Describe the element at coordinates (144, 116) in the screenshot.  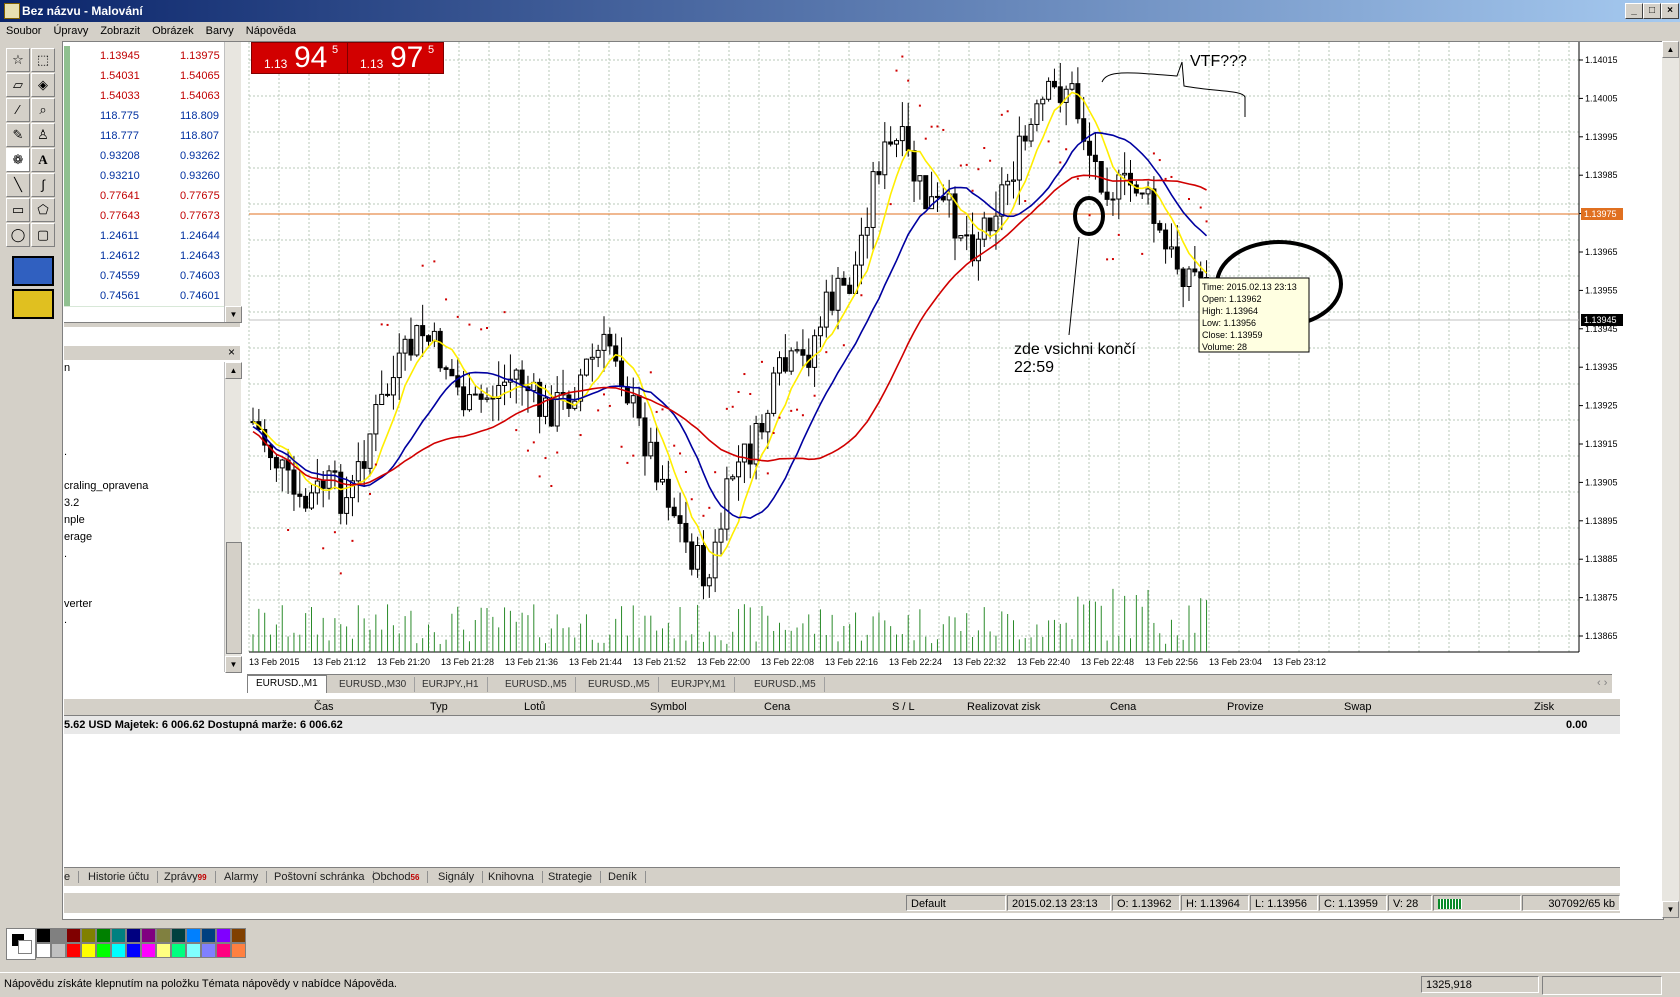
I see `market-watch-row: 118.775 118.809` at that location.